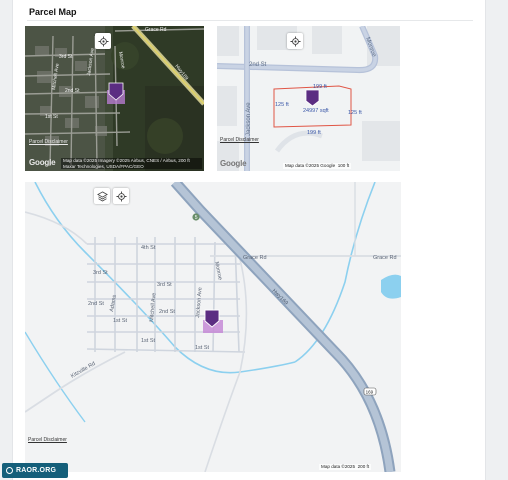 The height and width of the screenshot is (480, 508). What do you see at coordinates (355, 113) in the screenshot?
I see `dimension-right: 125 ft` at bounding box center [355, 113].